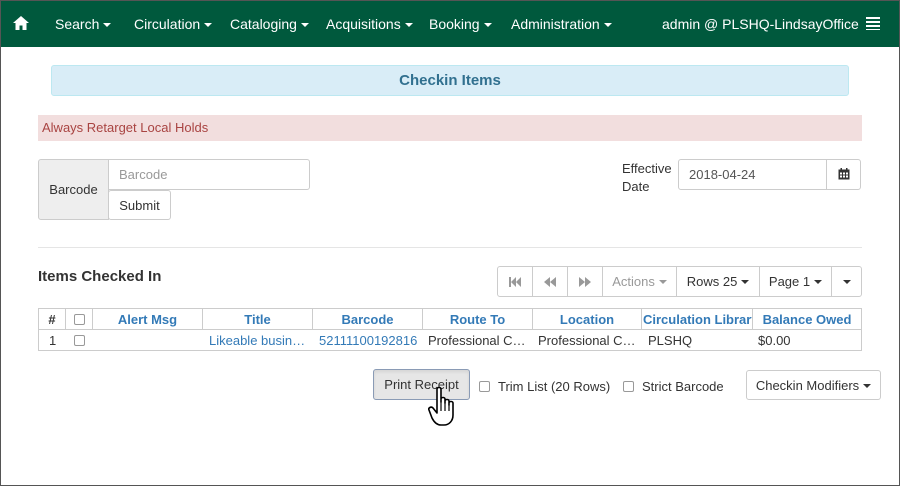  Describe the element at coordinates (100, 276) in the screenshot. I see `items-checked-in-heading: Items Checked In` at that location.